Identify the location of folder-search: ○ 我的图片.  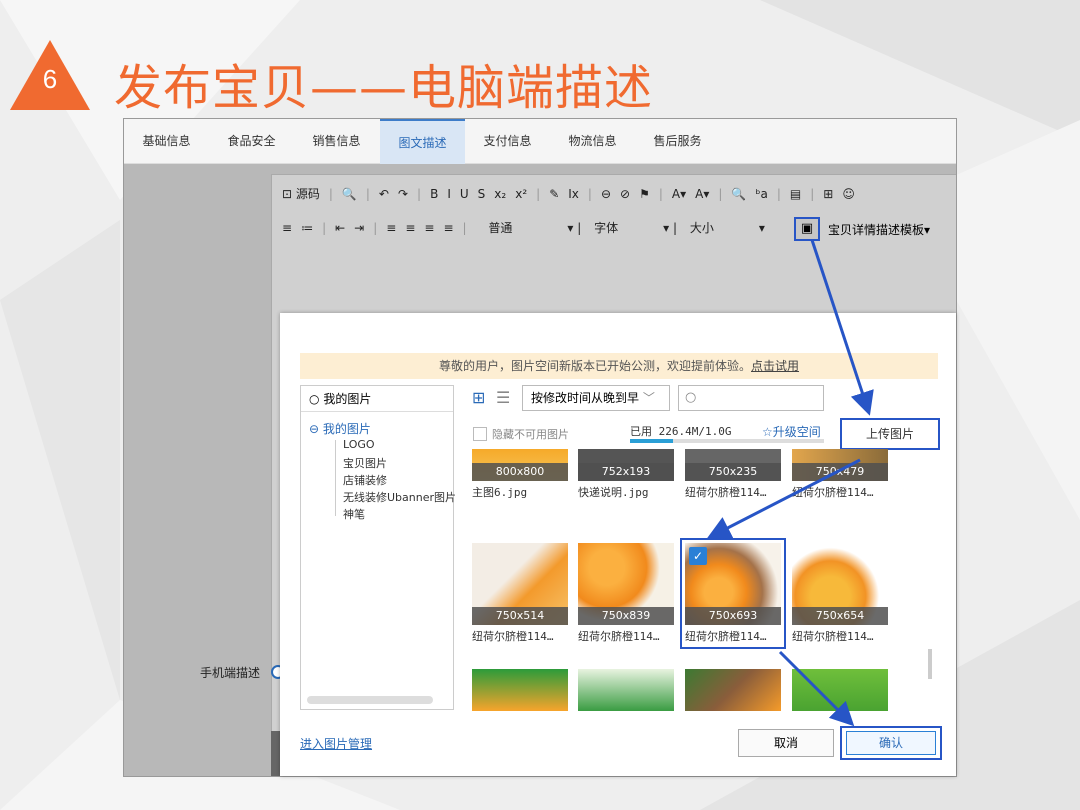
(377, 399).